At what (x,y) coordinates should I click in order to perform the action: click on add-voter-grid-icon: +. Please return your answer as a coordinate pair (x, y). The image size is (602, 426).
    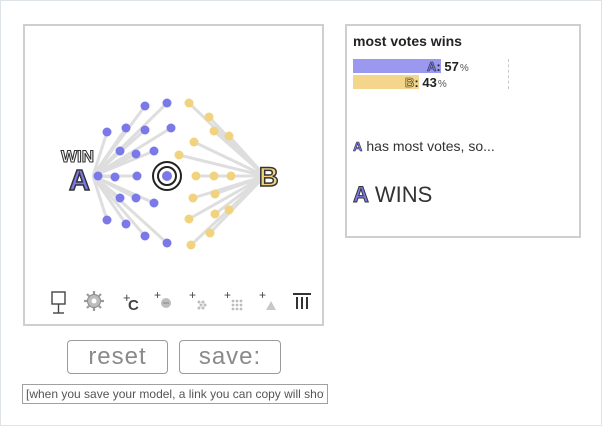
    Looking at the image, I should click on (233, 300).